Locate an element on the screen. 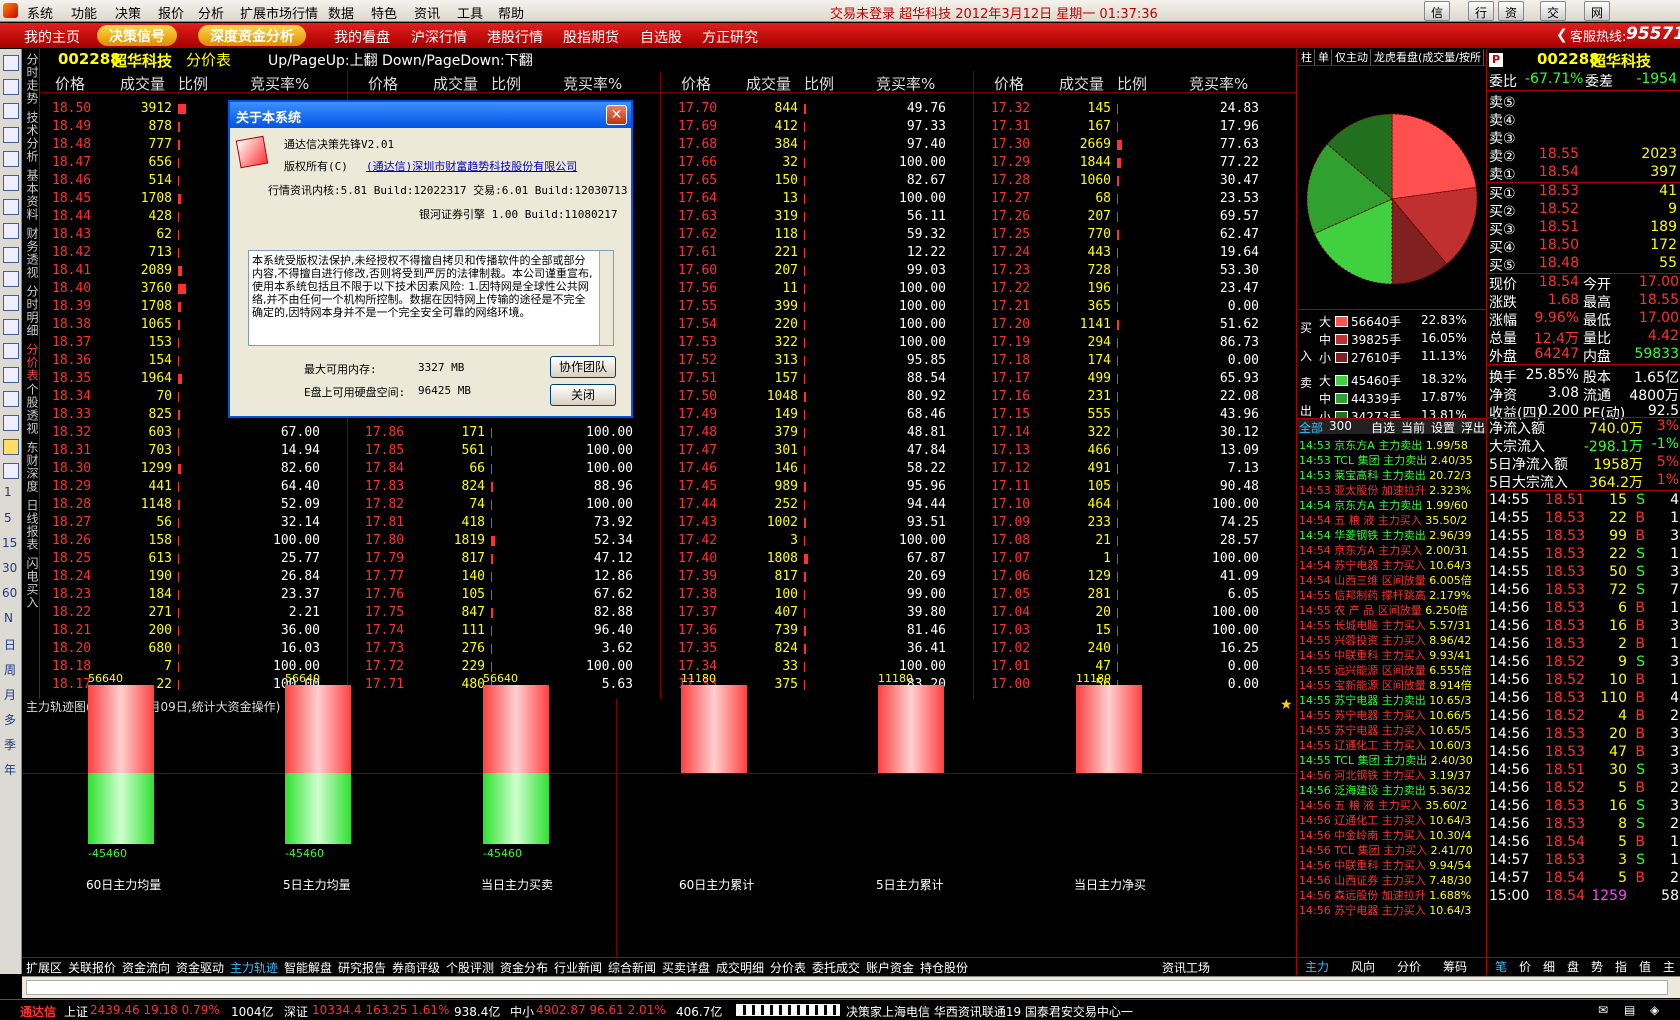  info-button: 信息 is located at coordinates (1437, 19).